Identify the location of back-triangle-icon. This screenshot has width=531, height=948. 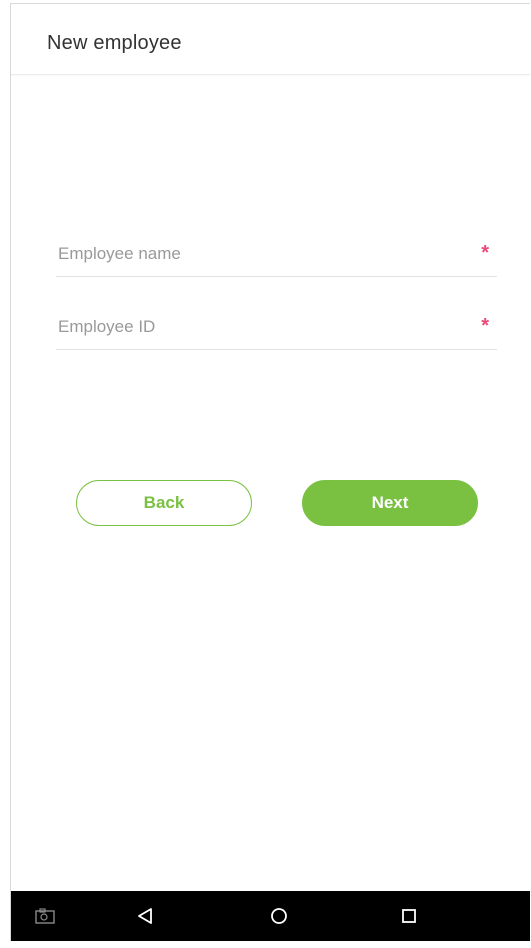
(145, 916).